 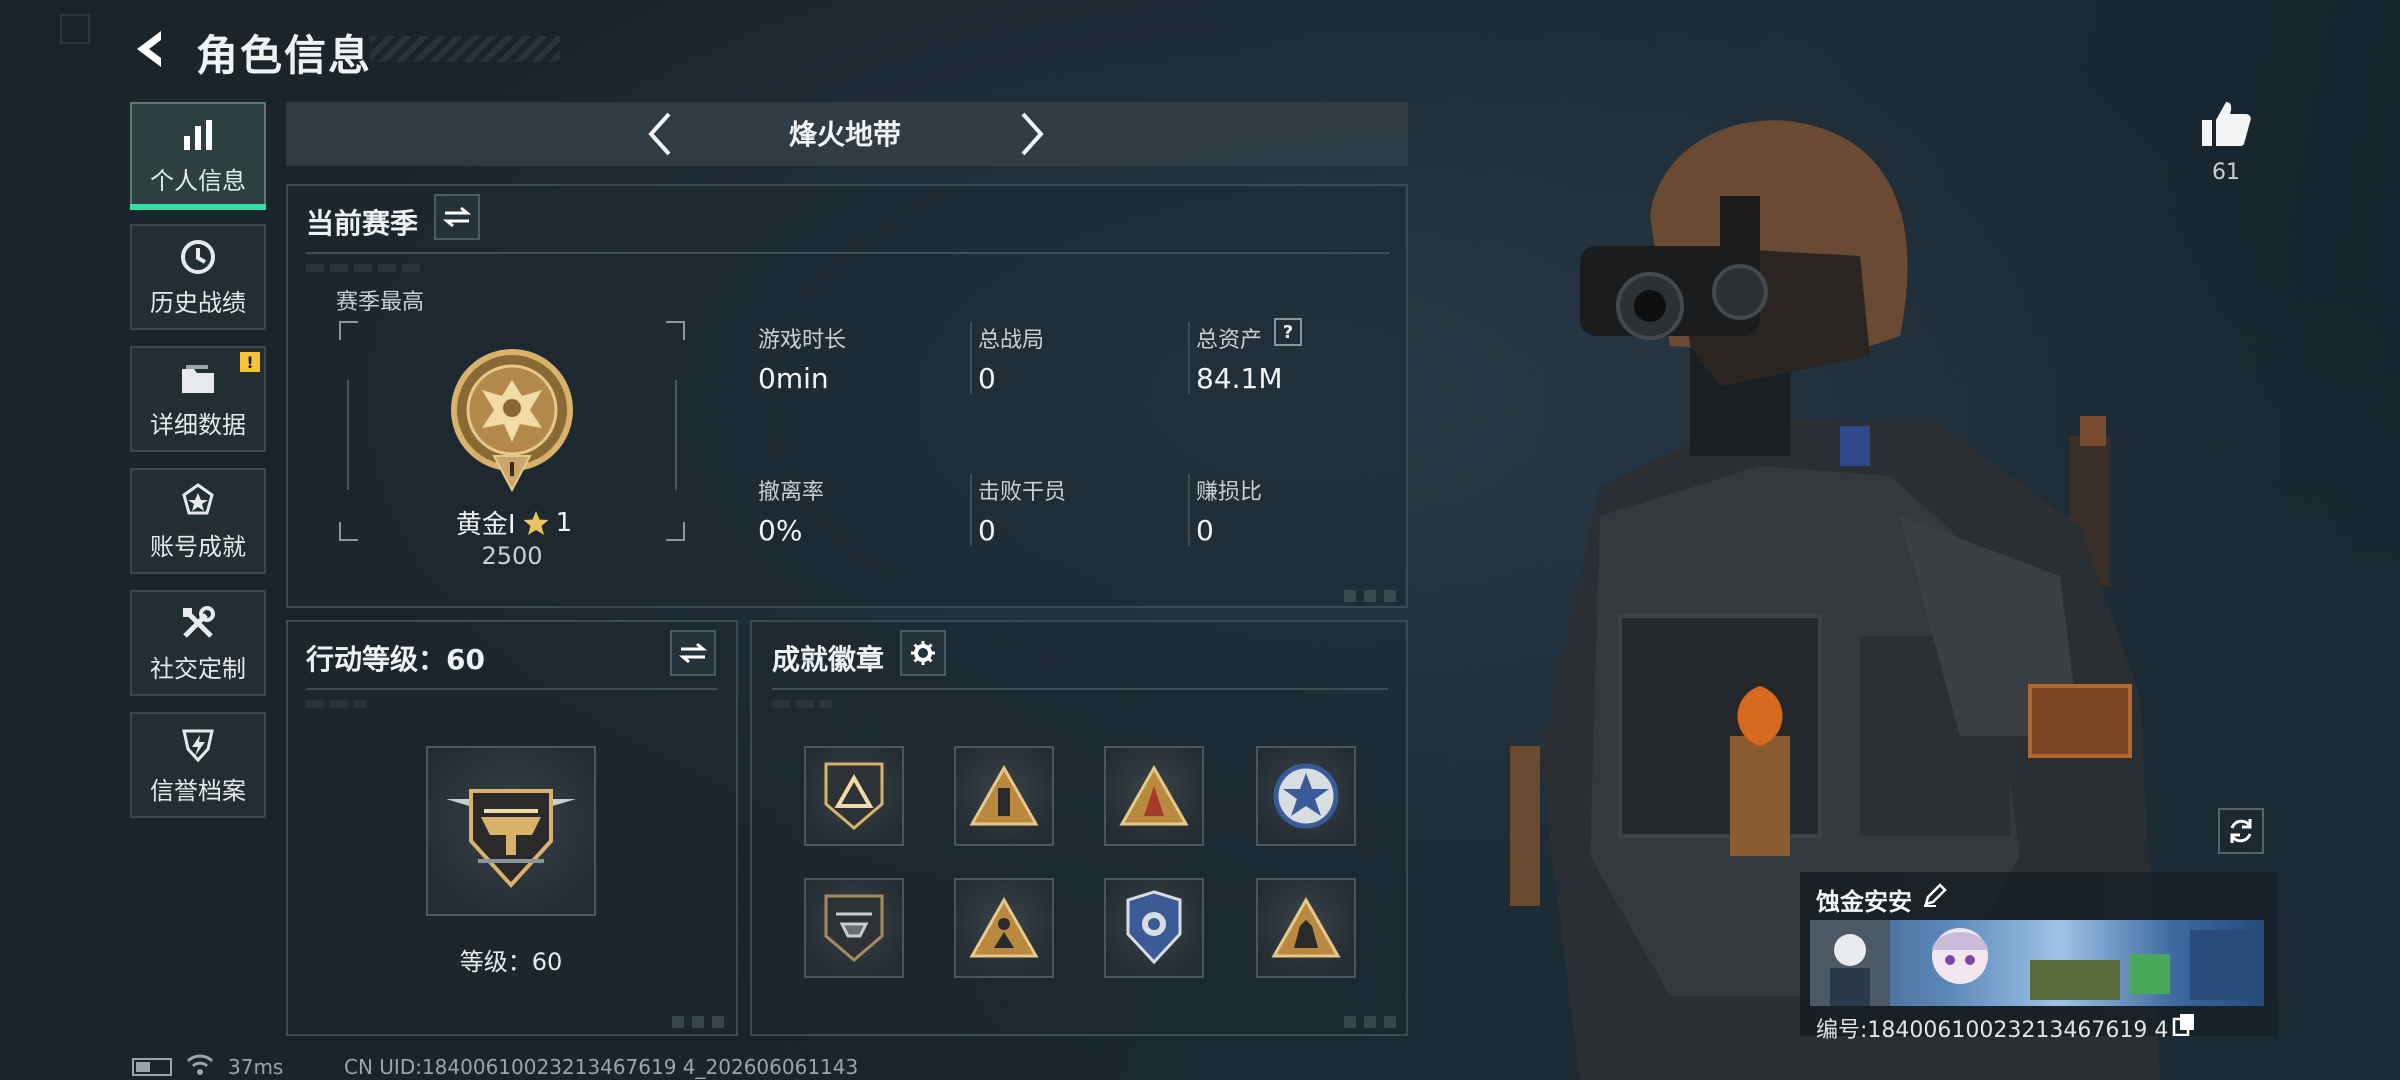 I want to click on copy-icon, so click(x=2183, y=1025).